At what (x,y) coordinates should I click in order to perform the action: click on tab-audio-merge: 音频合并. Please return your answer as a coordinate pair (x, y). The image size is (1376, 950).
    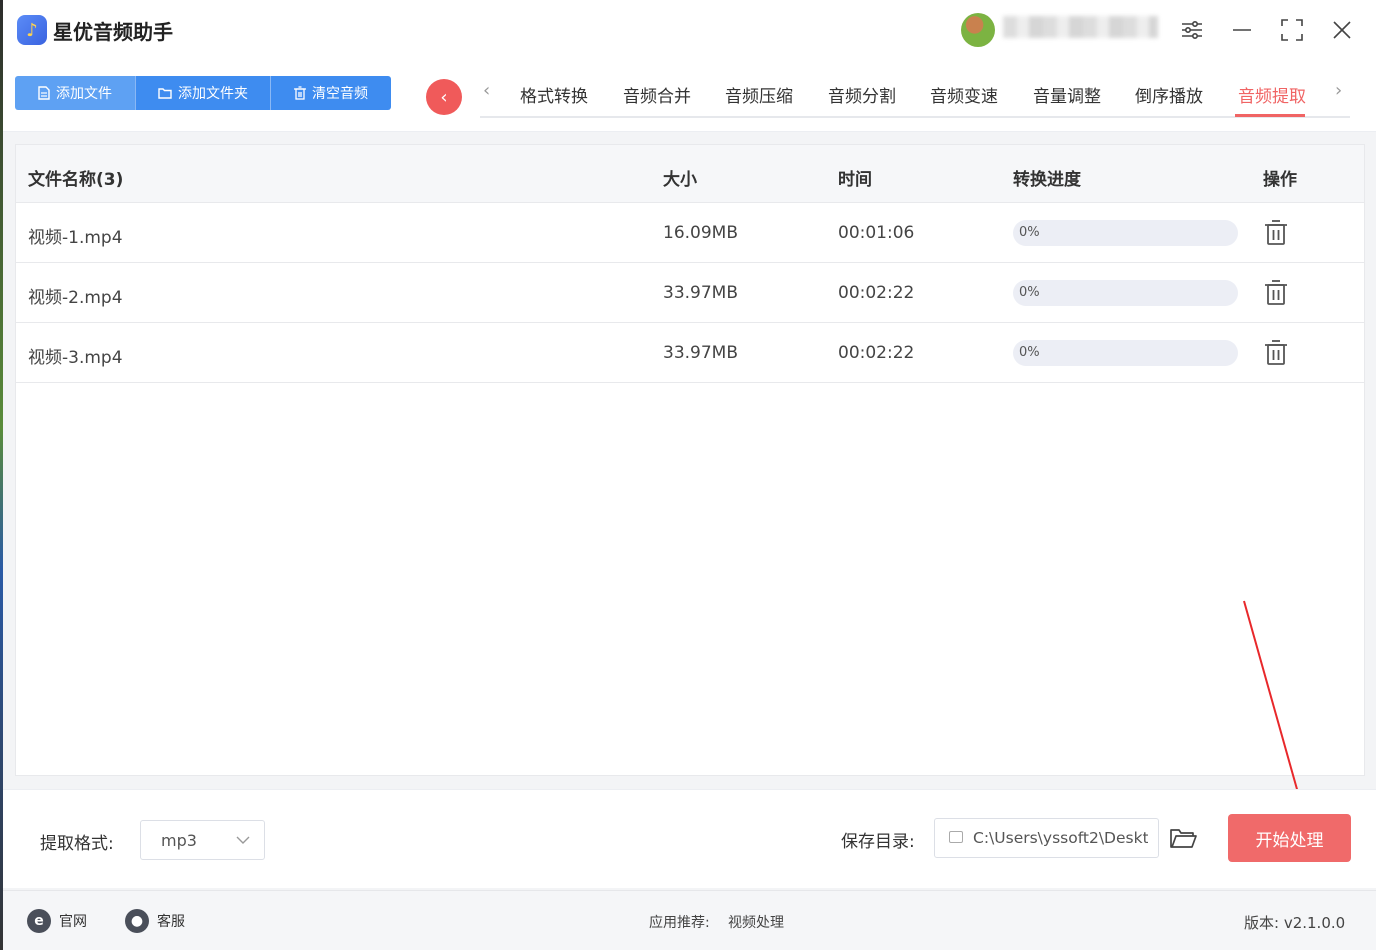
    Looking at the image, I should click on (657, 94).